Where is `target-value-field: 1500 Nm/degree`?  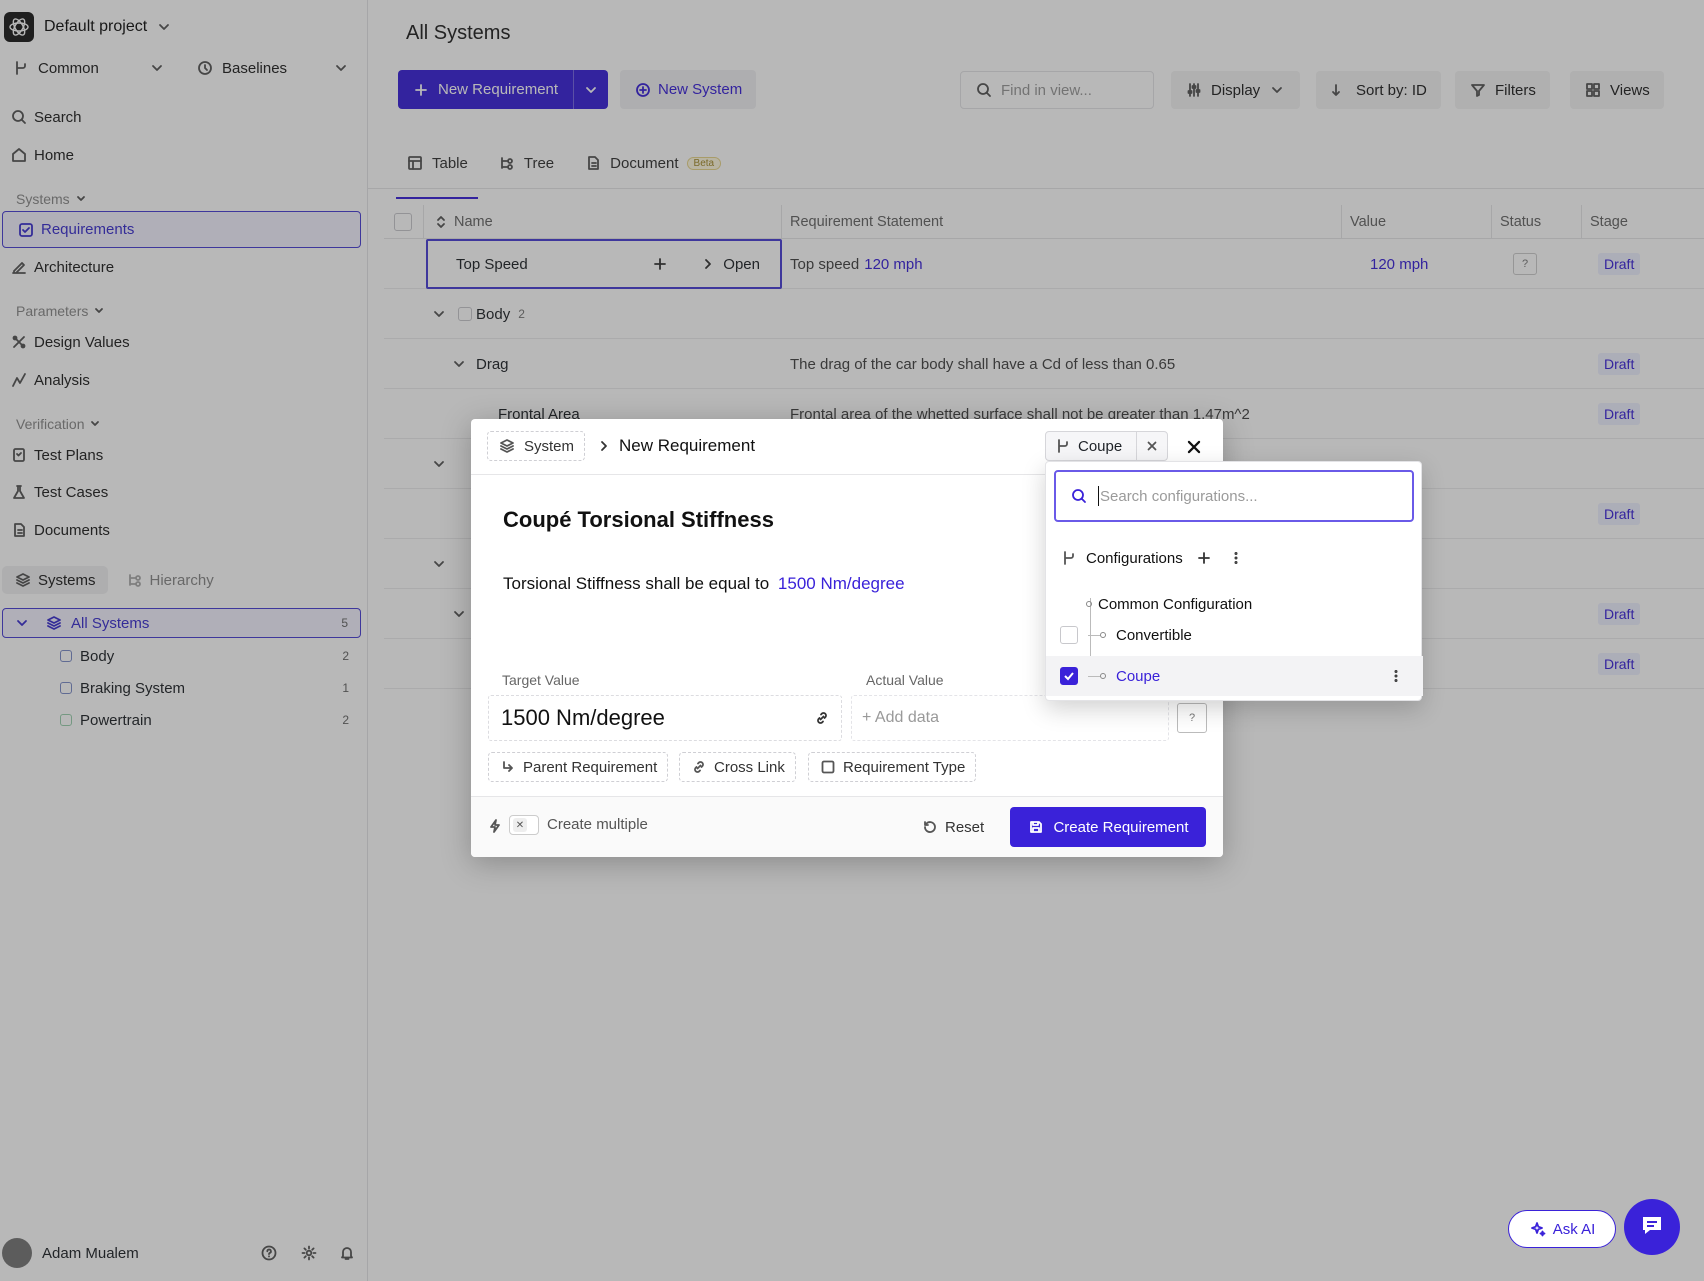 target-value-field: 1500 Nm/degree is located at coordinates (665, 718).